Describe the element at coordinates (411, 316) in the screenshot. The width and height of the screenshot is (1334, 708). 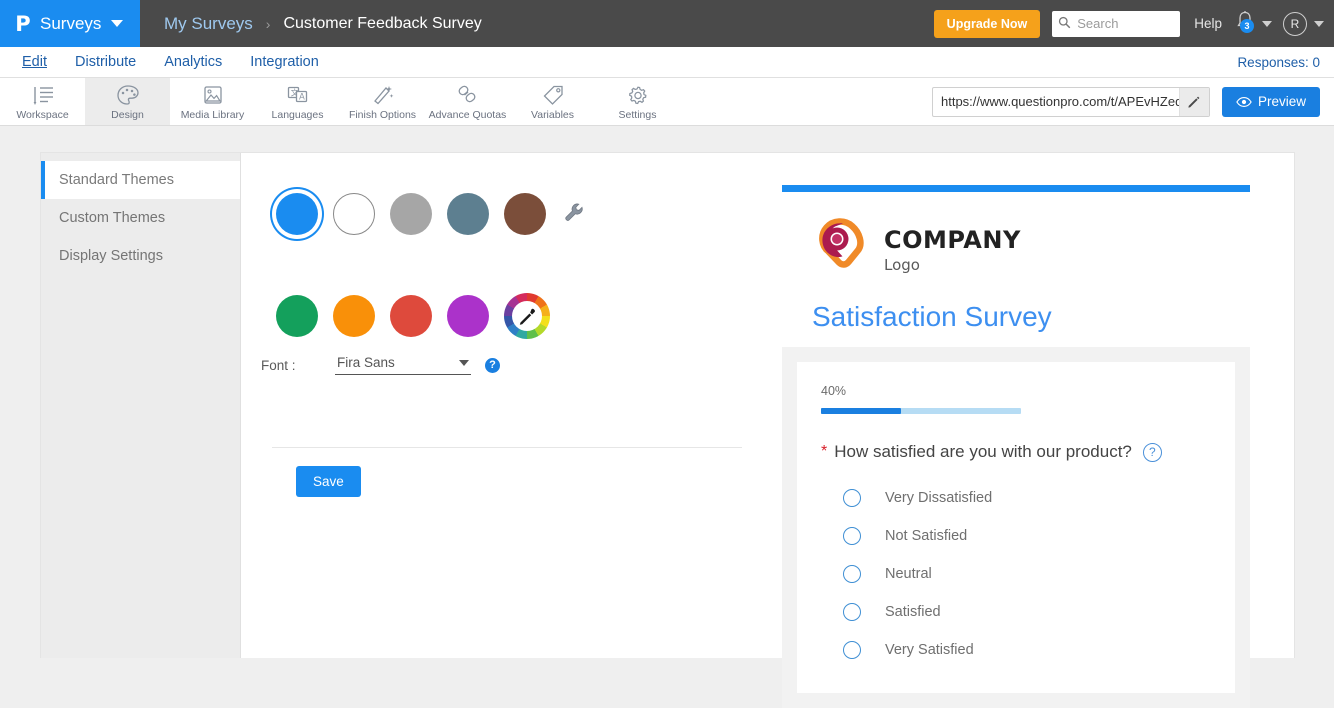
I see `theme-swatch-red` at that location.